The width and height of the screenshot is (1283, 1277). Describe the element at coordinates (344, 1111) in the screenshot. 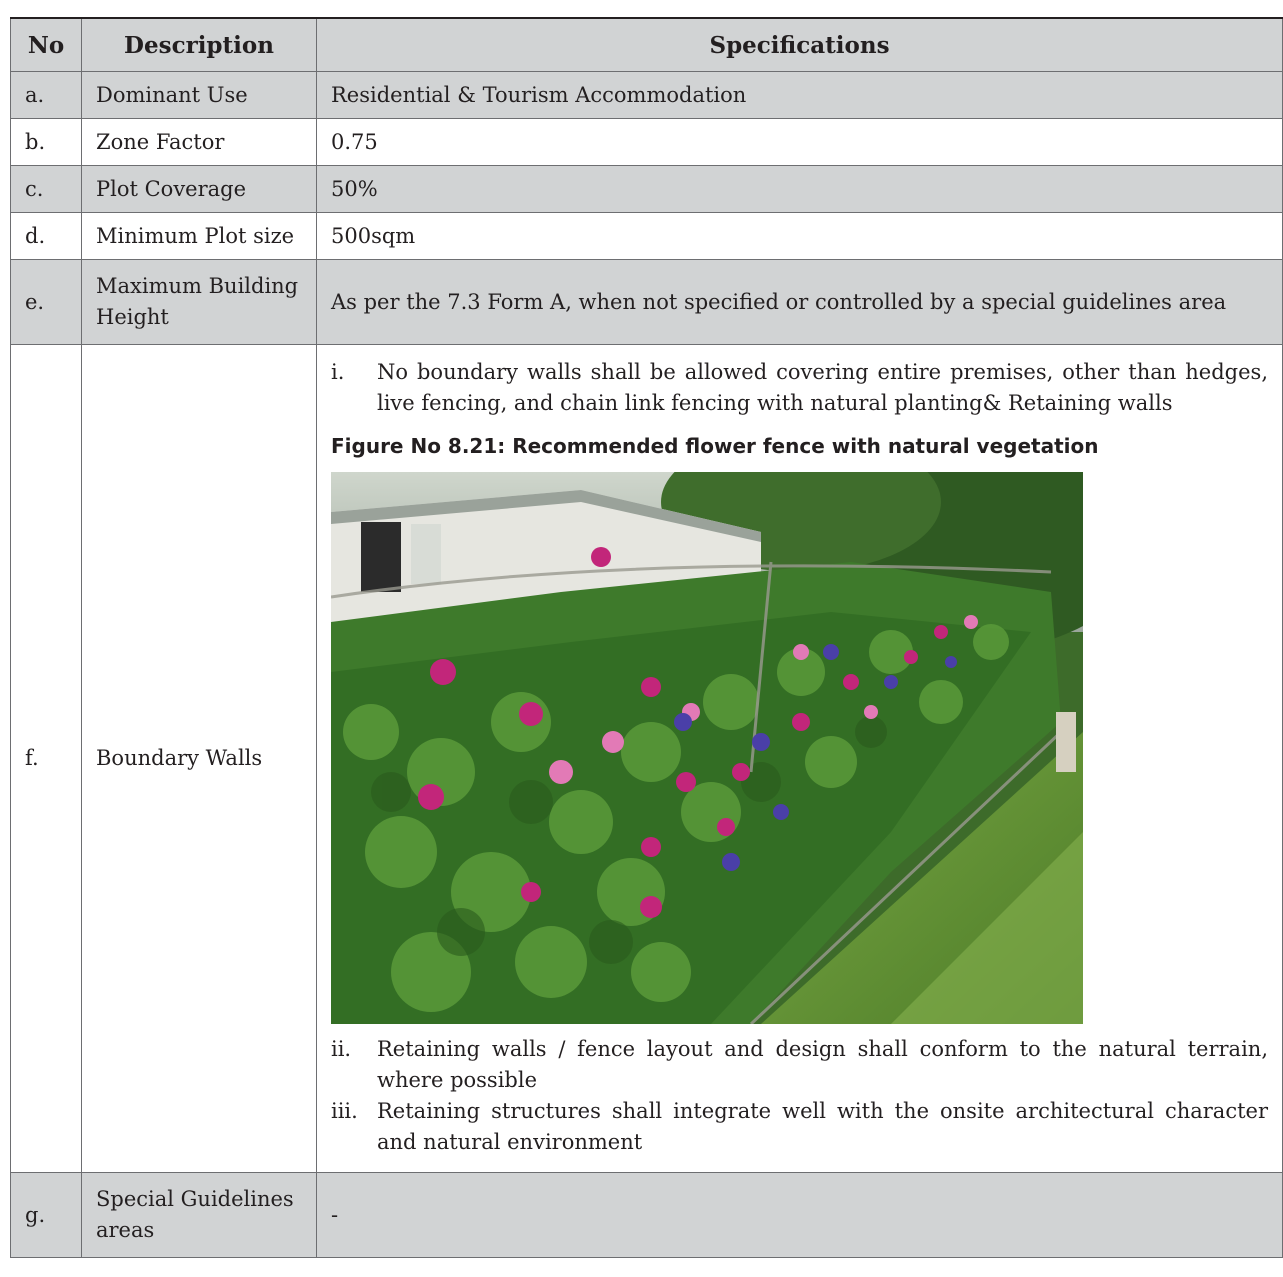

I see `item-number: iii.` at that location.